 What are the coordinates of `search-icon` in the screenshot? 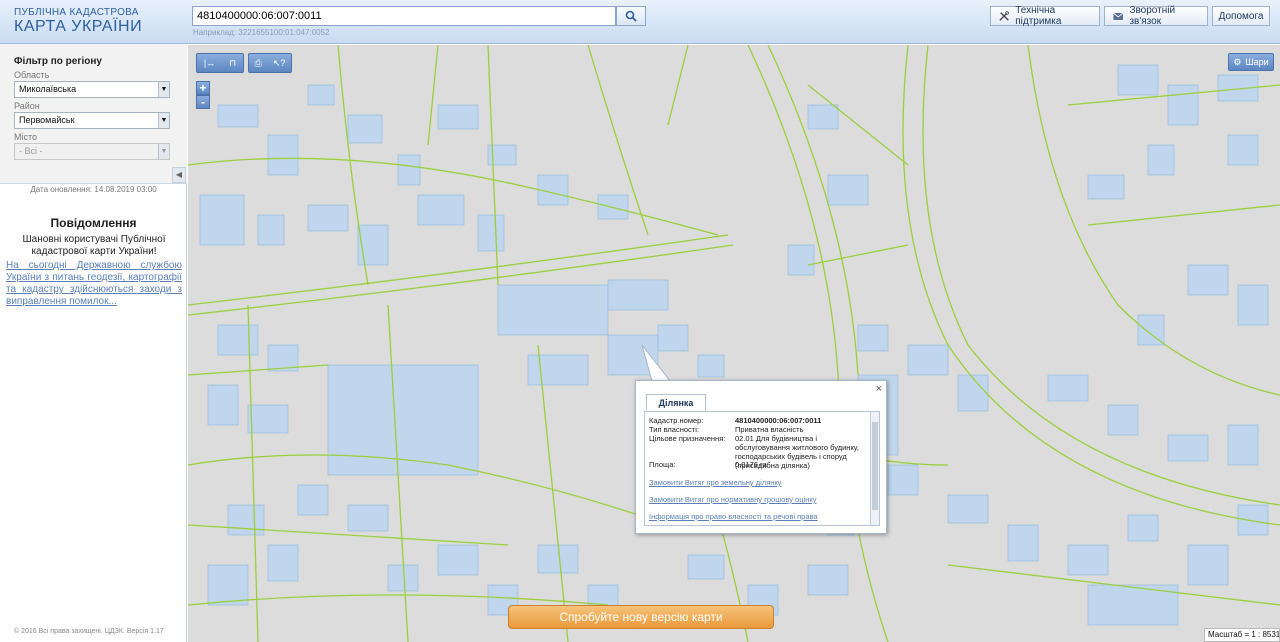 It's located at (631, 16).